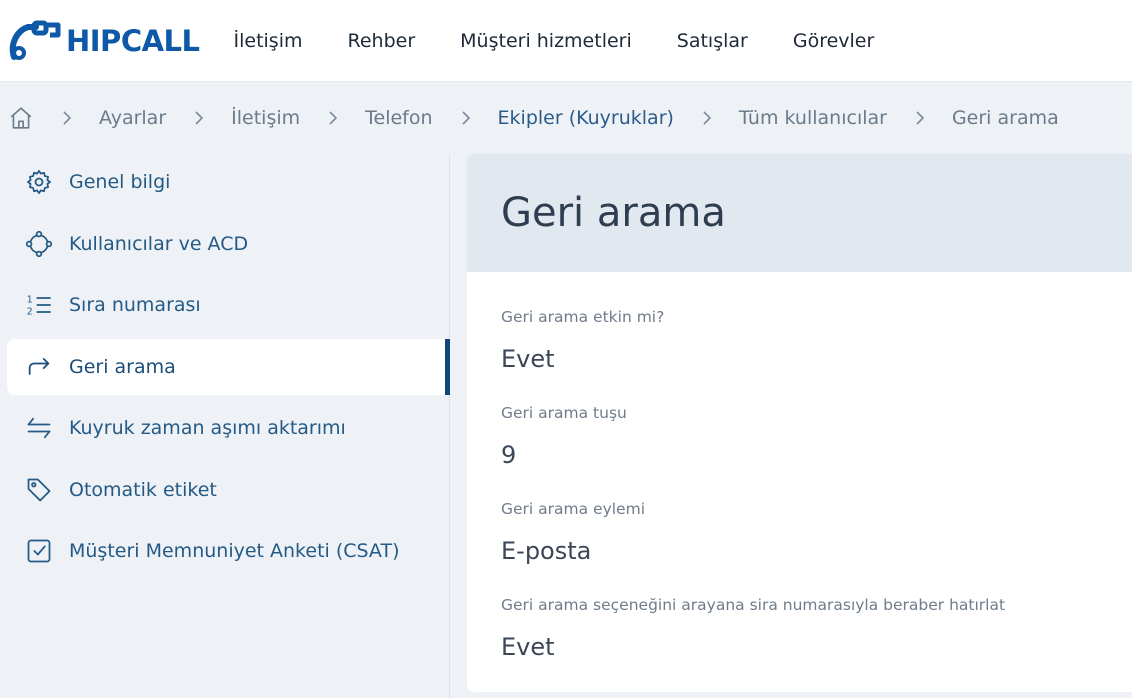  What do you see at coordinates (816, 342) in the screenshot?
I see `field-callback-enabled: Geri arama etkin mi? Evet` at bounding box center [816, 342].